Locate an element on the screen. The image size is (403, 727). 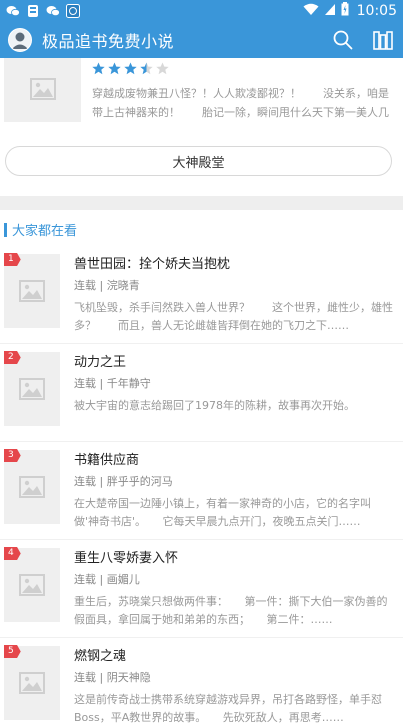
signal-icon is located at coordinates (330, 11).